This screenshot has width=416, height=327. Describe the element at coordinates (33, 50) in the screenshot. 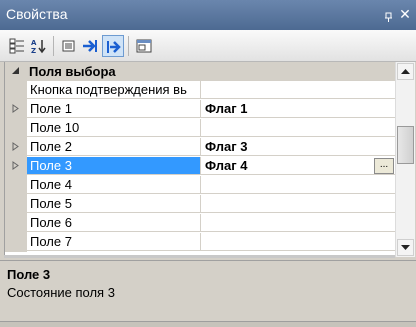

I see `svg-text: Z` at that location.